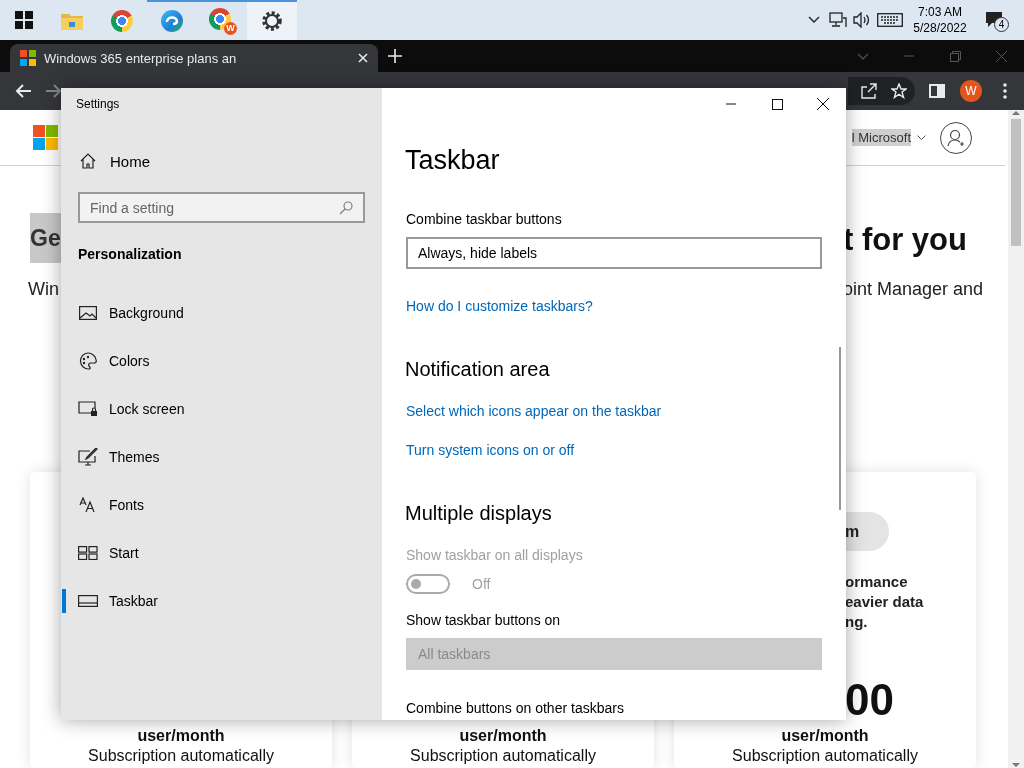 The height and width of the screenshot is (768, 1024). I want to click on scrollbar, so click(1016, 439).